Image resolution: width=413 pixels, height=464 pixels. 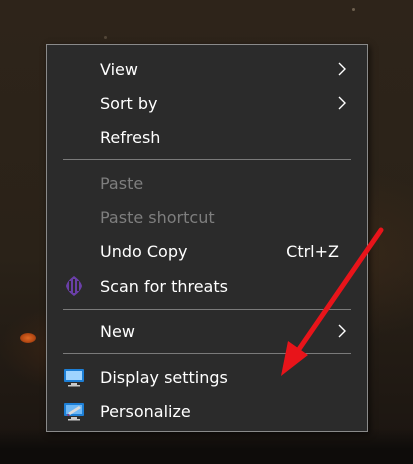 I want to click on menu-item-label: New, so click(x=117, y=331).